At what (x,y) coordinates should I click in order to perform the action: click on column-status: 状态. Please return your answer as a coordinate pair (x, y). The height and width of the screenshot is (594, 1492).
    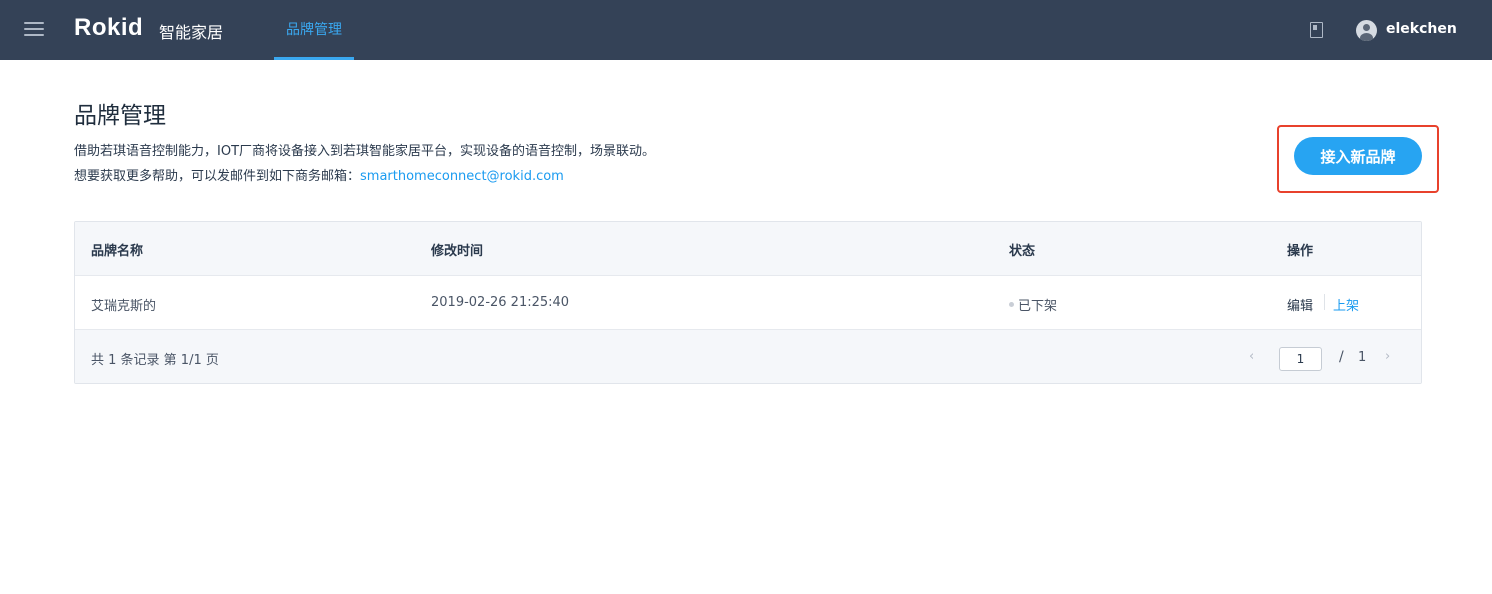
    Looking at the image, I should click on (1022, 251).